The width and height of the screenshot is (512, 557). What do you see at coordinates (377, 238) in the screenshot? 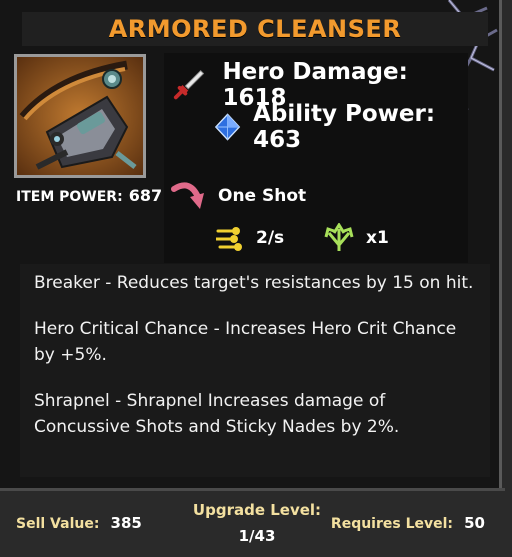
I see `projectile-count: x1` at bounding box center [377, 238].